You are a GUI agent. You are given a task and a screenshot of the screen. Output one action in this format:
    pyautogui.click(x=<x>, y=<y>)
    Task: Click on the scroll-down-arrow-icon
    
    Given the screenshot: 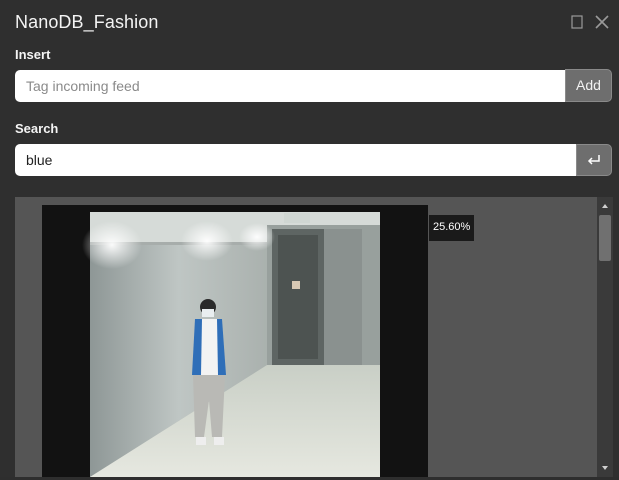 What is the action you would take?
    pyautogui.click(x=605, y=468)
    